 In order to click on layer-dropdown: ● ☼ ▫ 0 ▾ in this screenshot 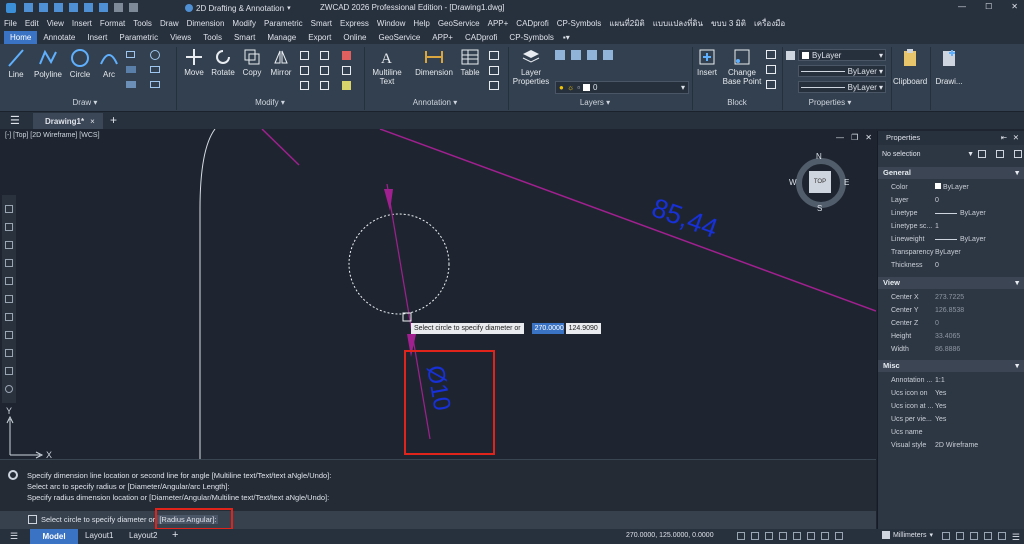, I will do `click(622, 87)`.